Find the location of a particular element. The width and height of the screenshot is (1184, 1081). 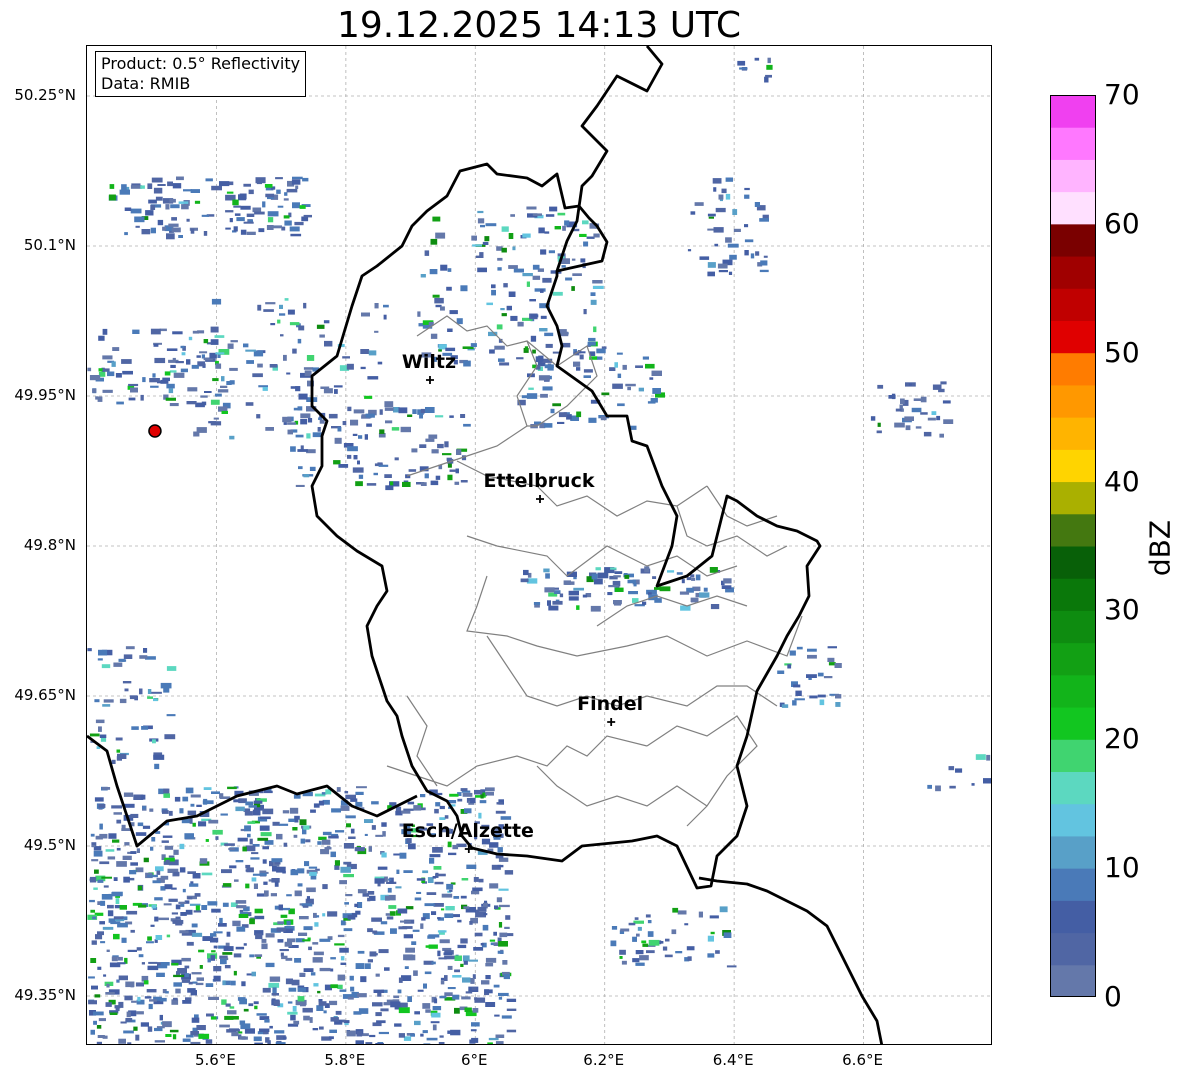

colorbar-tick-label: 60 is located at coordinates (1122, 223).